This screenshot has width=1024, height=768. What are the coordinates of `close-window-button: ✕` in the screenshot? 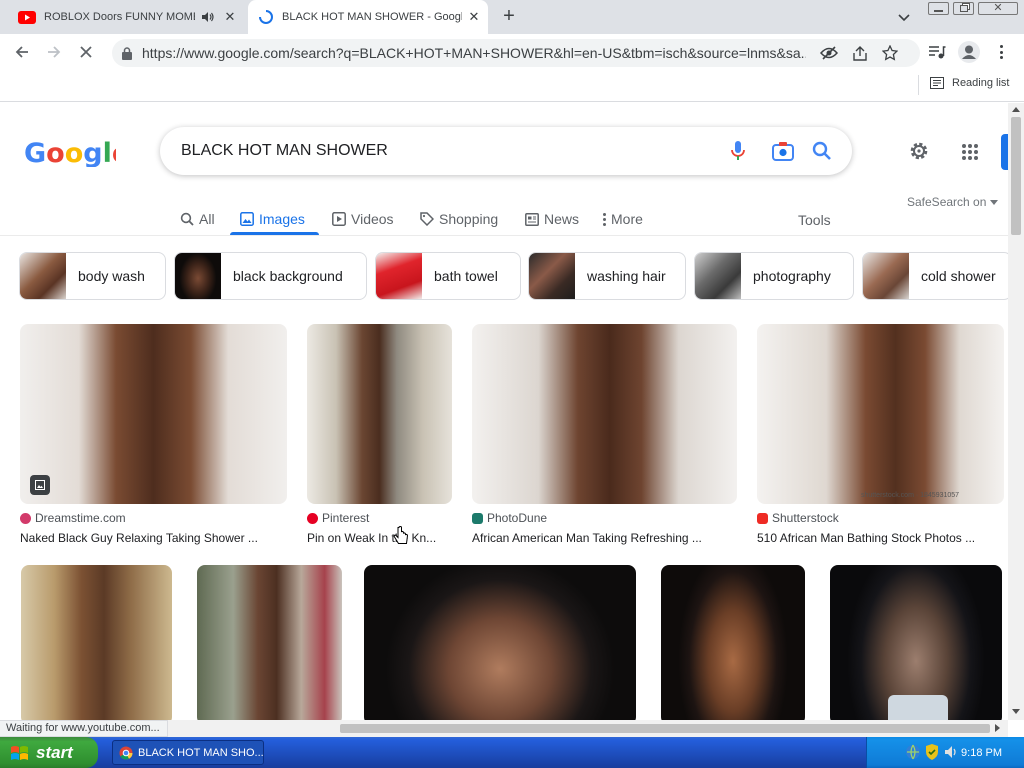 It's located at (998, 8).